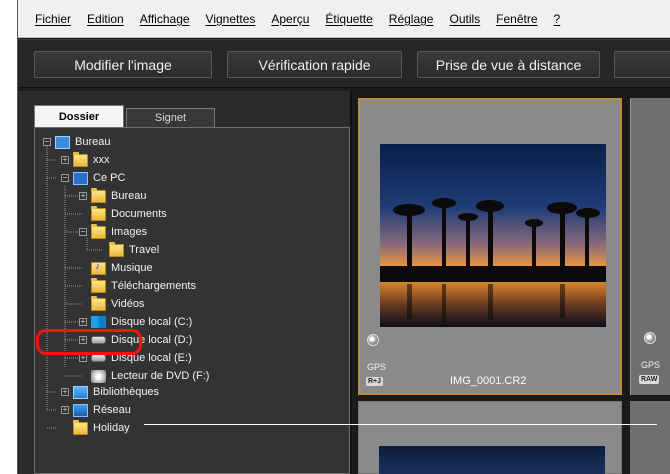 This screenshot has width=670, height=474. I want to click on video-folder-icon, so click(98, 303).